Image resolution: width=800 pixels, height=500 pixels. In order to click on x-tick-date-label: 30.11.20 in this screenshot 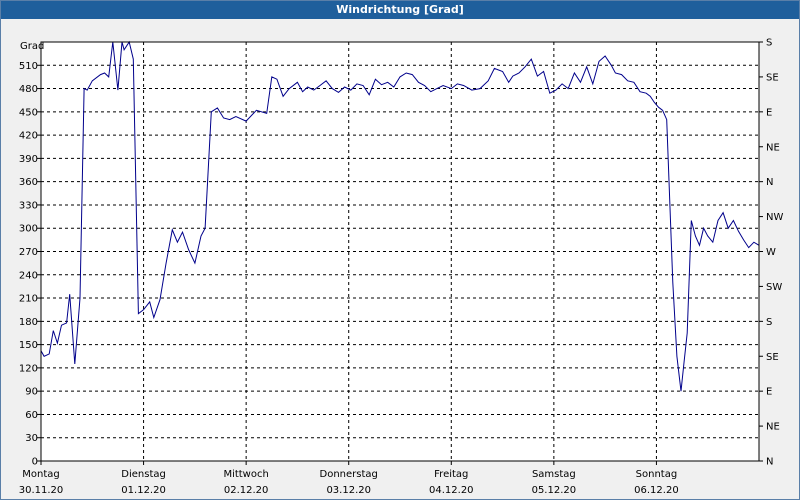, I will do `click(41, 490)`.